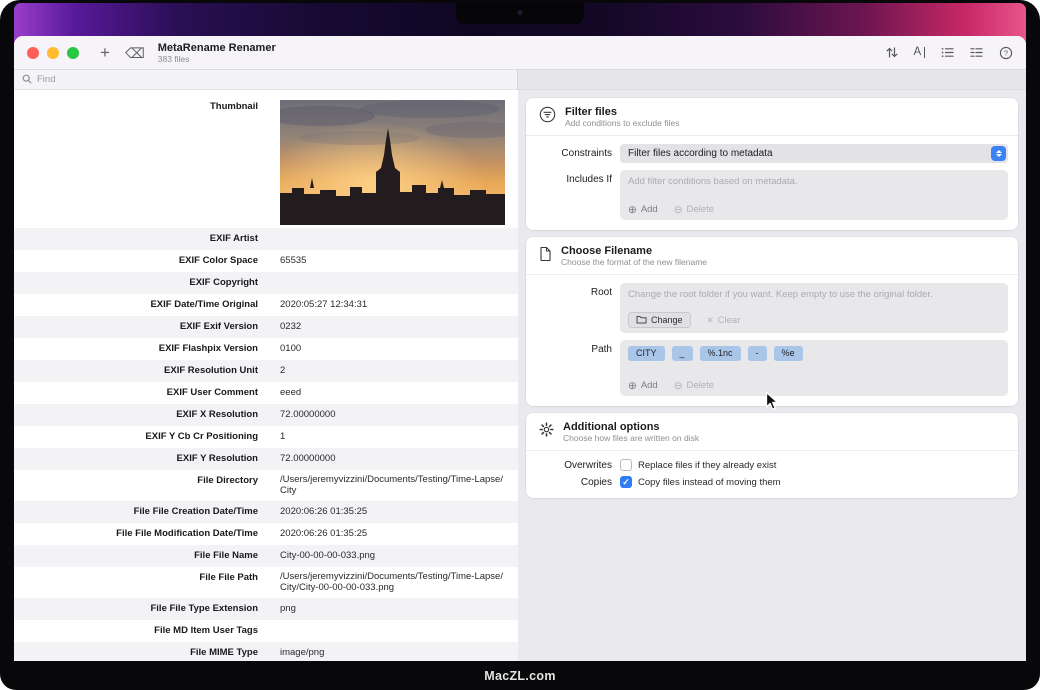  Describe the element at coordinates (586, 153) in the screenshot. I see `constraints-label: Constraints` at that location.